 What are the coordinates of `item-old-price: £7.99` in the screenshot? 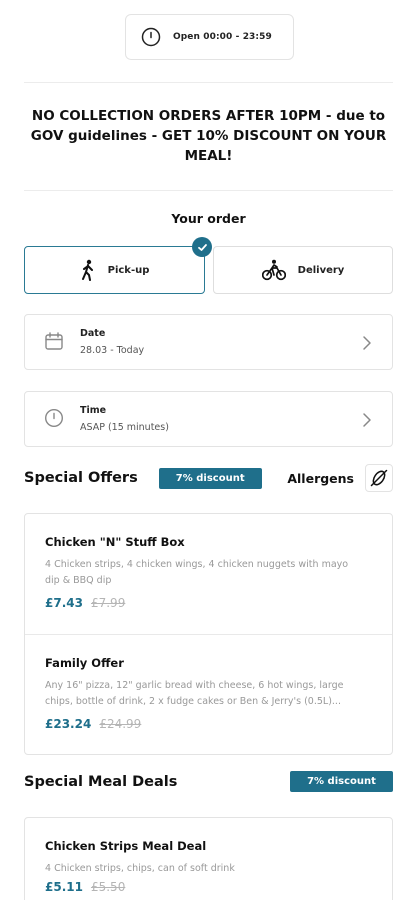 It's located at (108, 603).